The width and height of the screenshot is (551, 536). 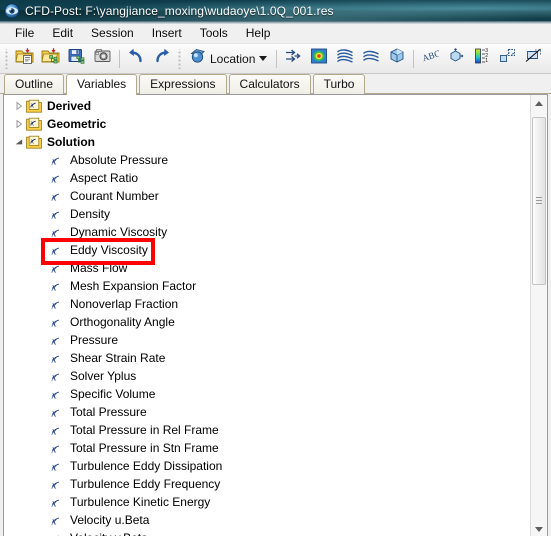 I want to click on vector-button, so click(x=293, y=58).